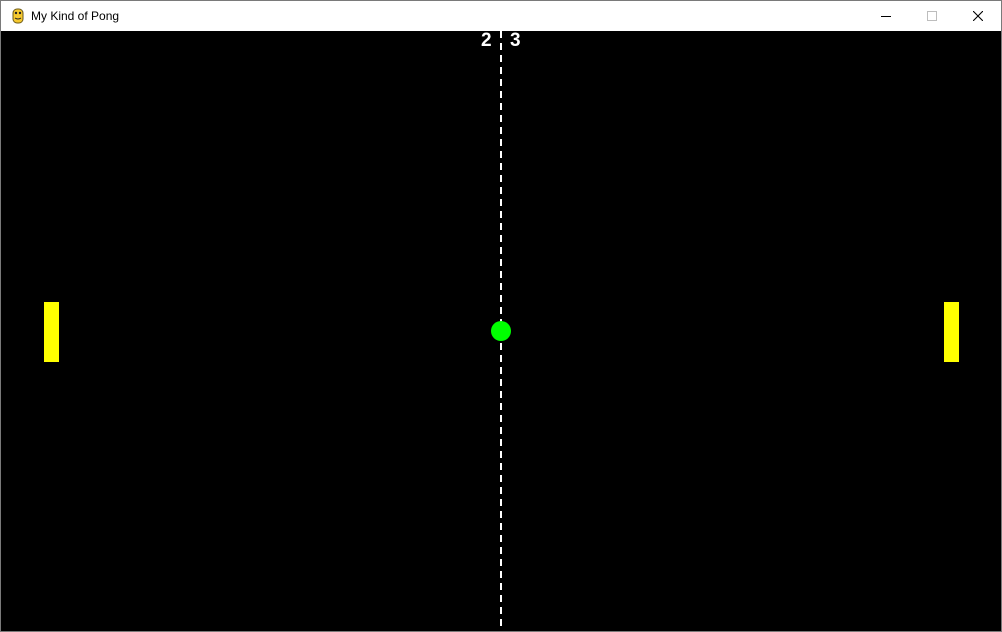 The image size is (1002, 632). What do you see at coordinates (51, 332) in the screenshot?
I see `left-paddle` at bounding box center [51, 332].